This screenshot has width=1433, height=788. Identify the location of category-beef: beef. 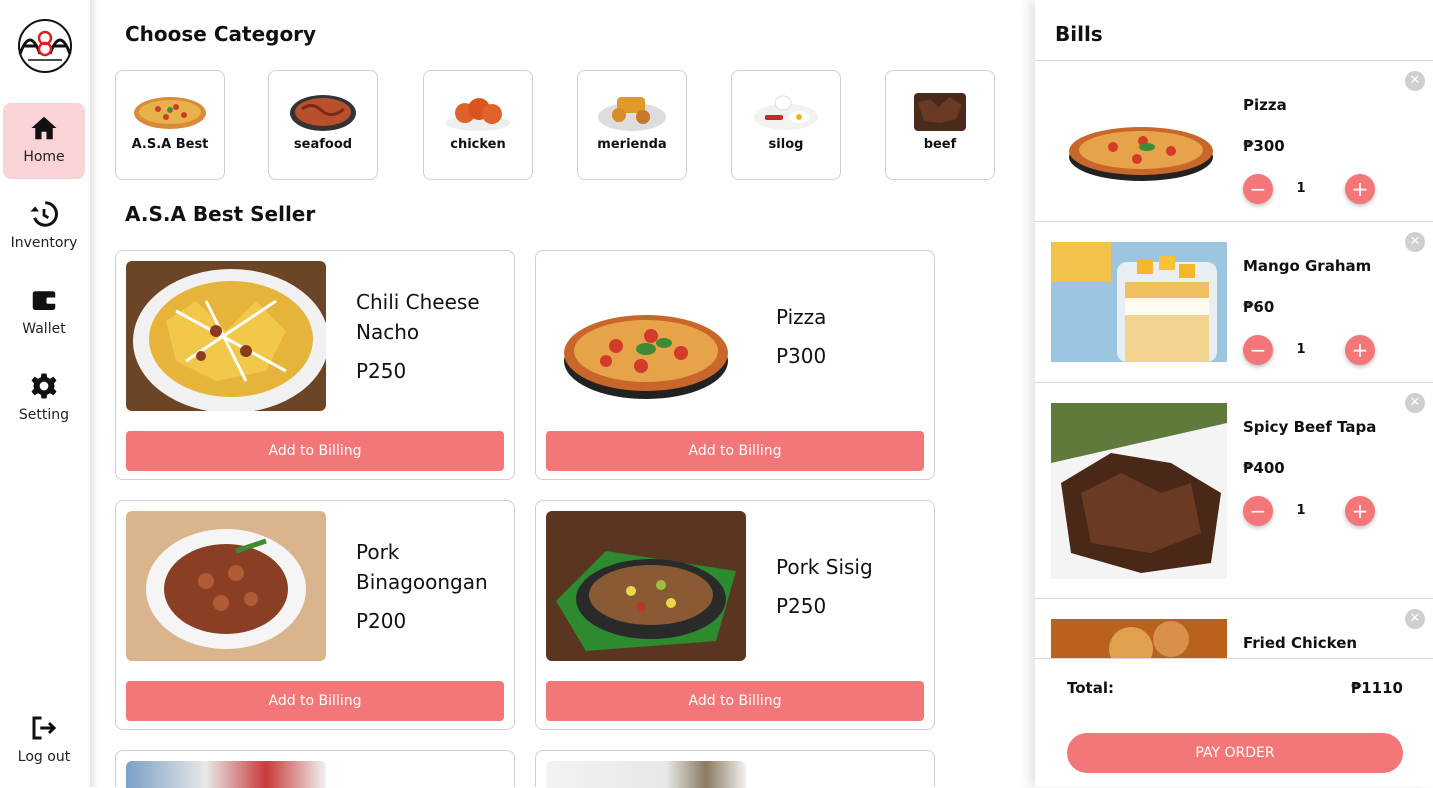
(940, 125).